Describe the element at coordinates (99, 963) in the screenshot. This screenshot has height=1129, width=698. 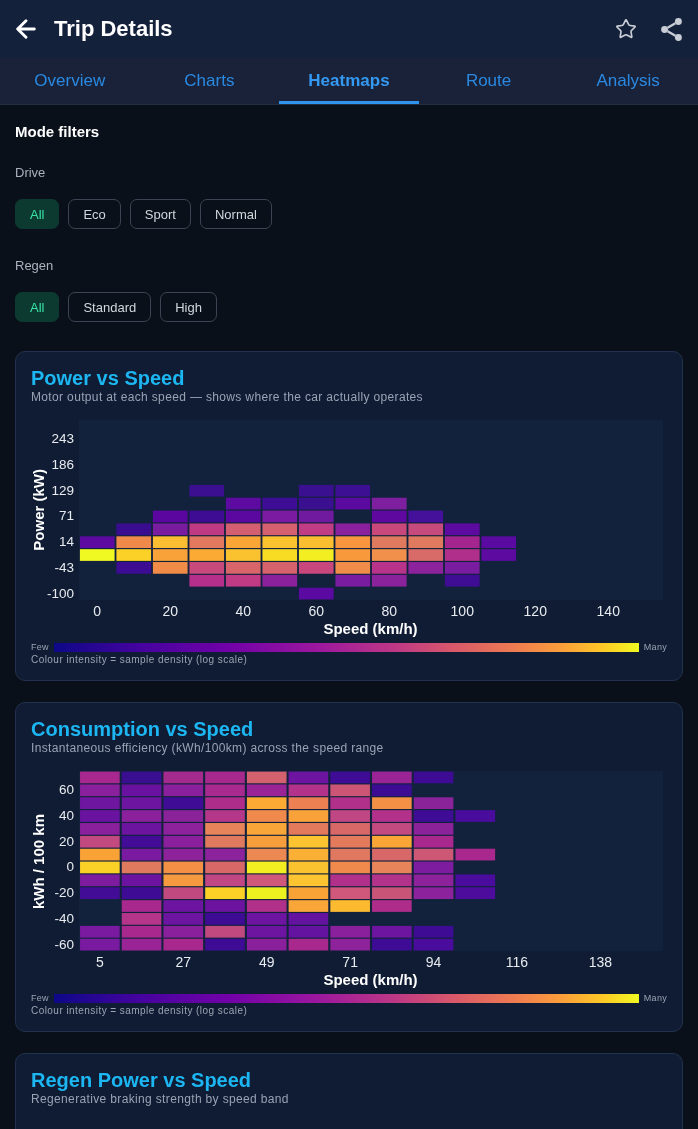
I see `x-tick-label: 5` at that location.